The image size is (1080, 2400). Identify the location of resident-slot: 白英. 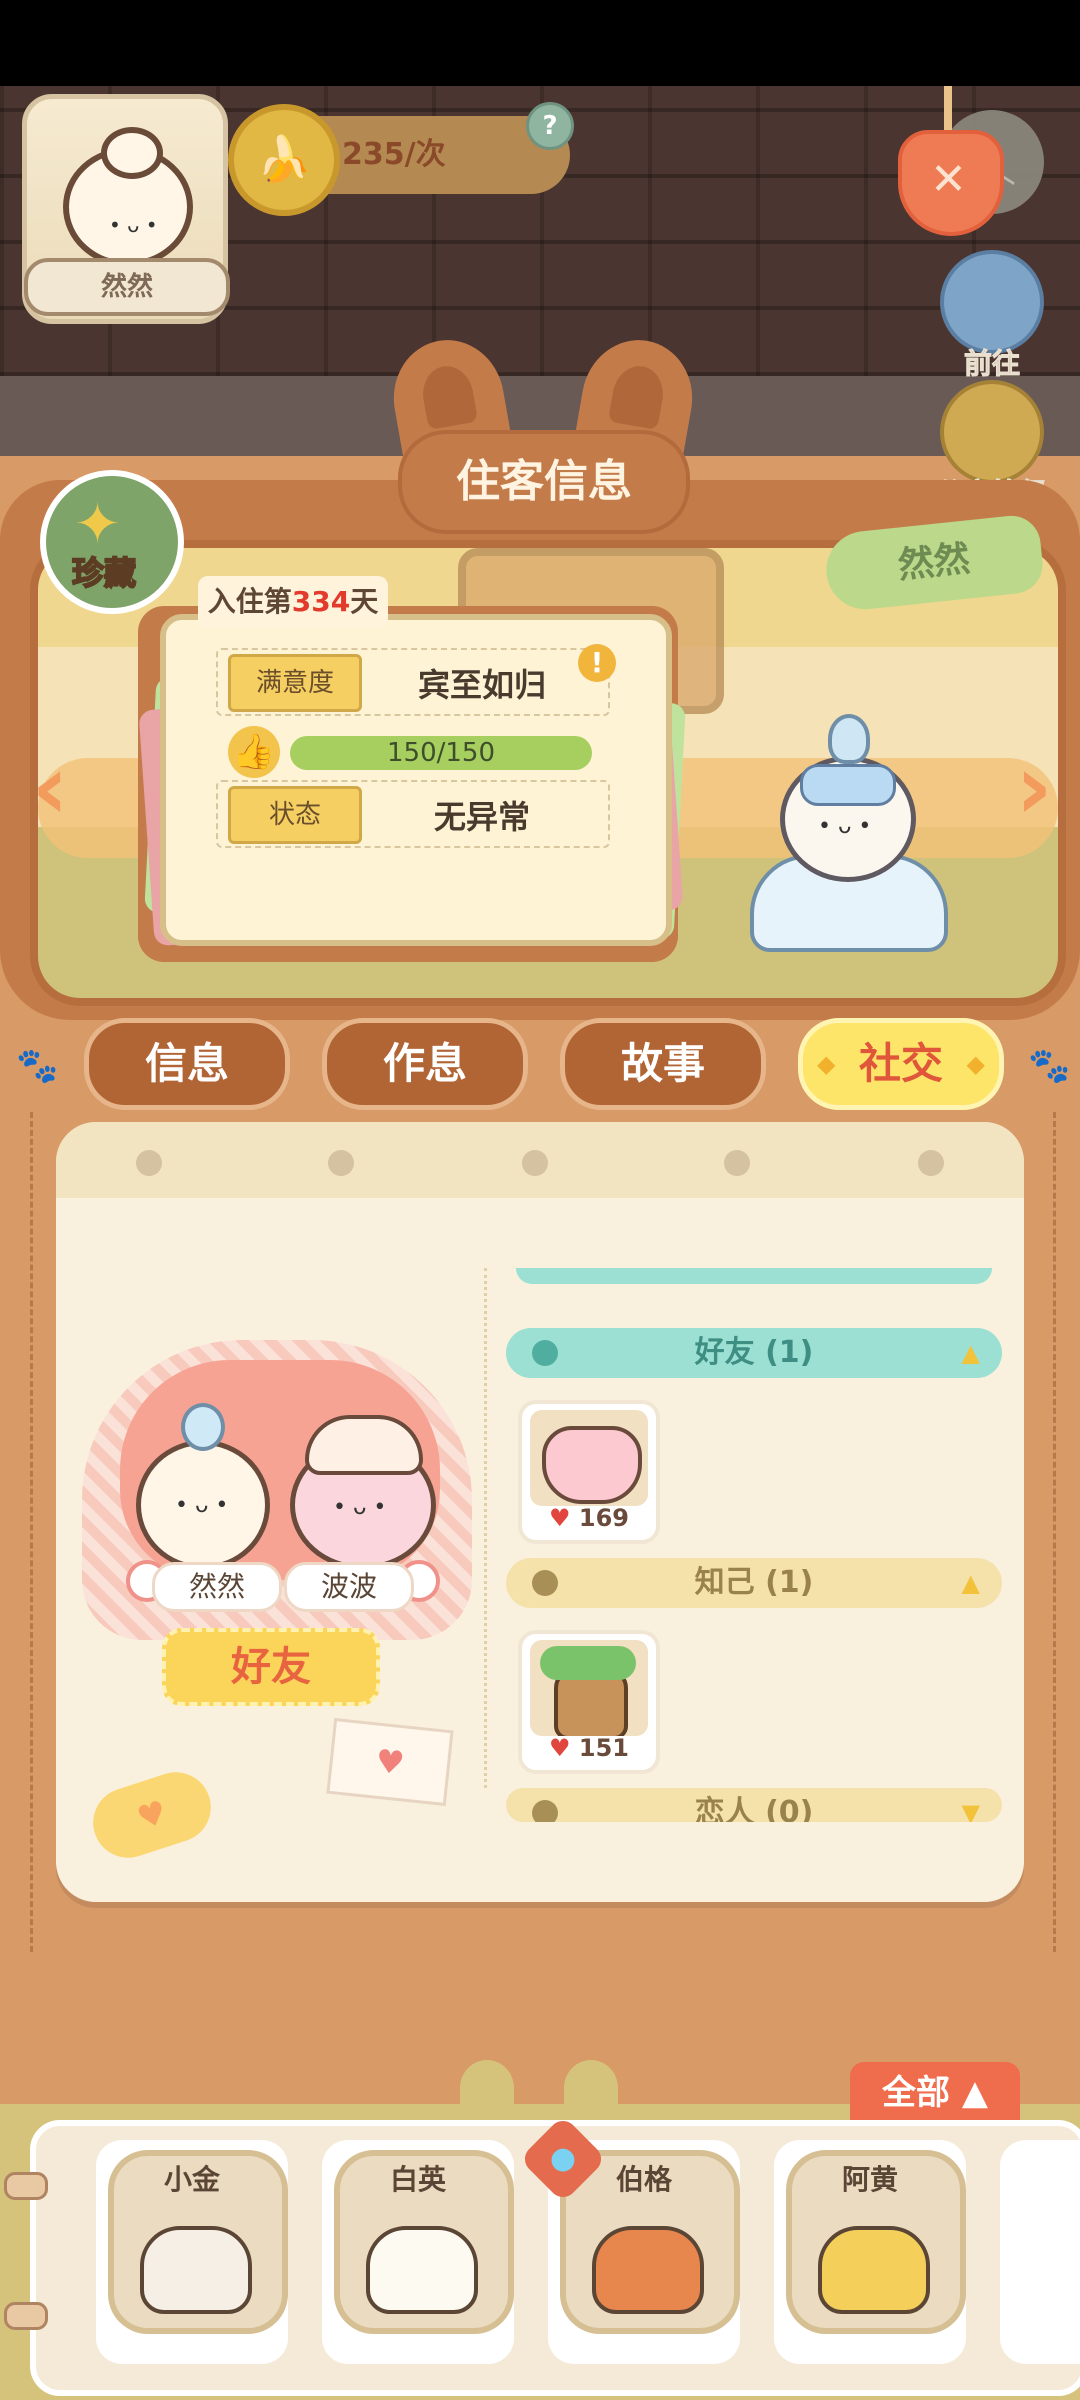
(418, 2252).